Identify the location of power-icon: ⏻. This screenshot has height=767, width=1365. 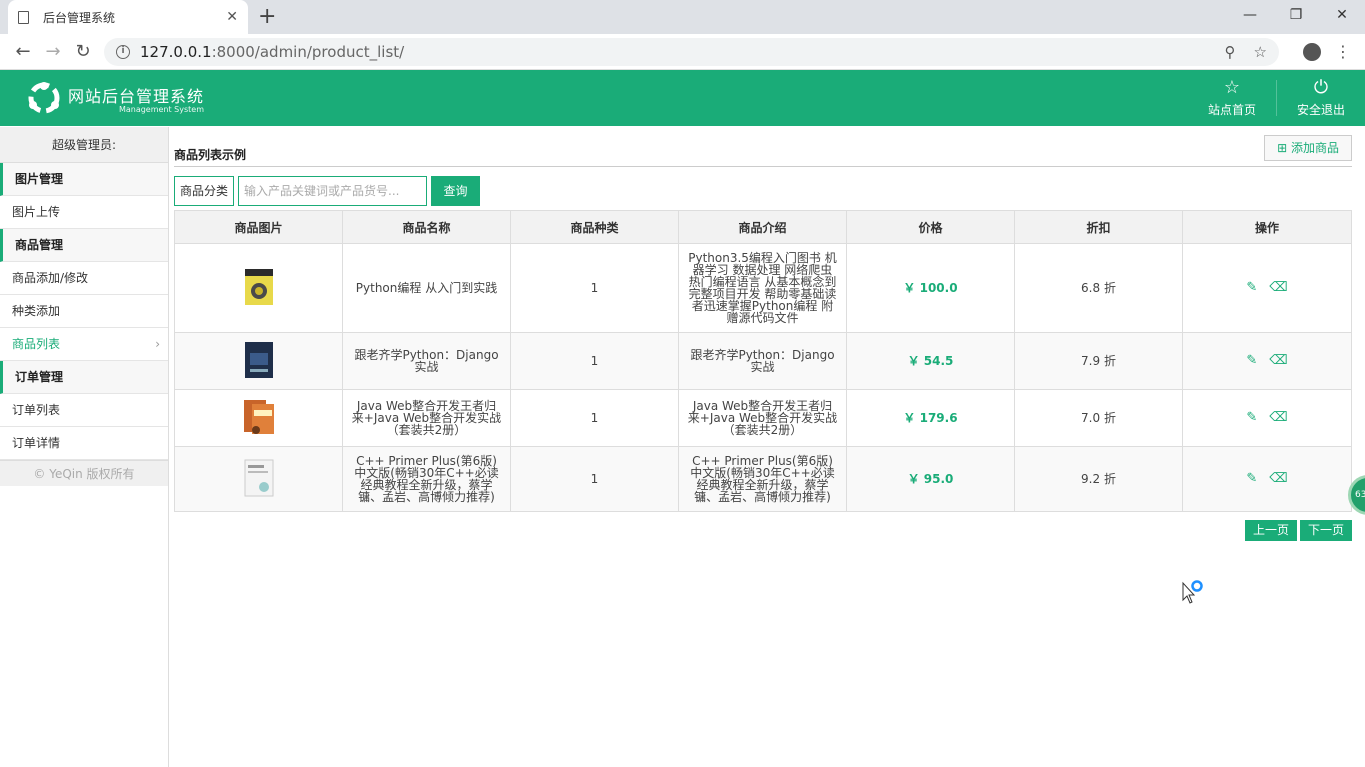
(1321, 87).